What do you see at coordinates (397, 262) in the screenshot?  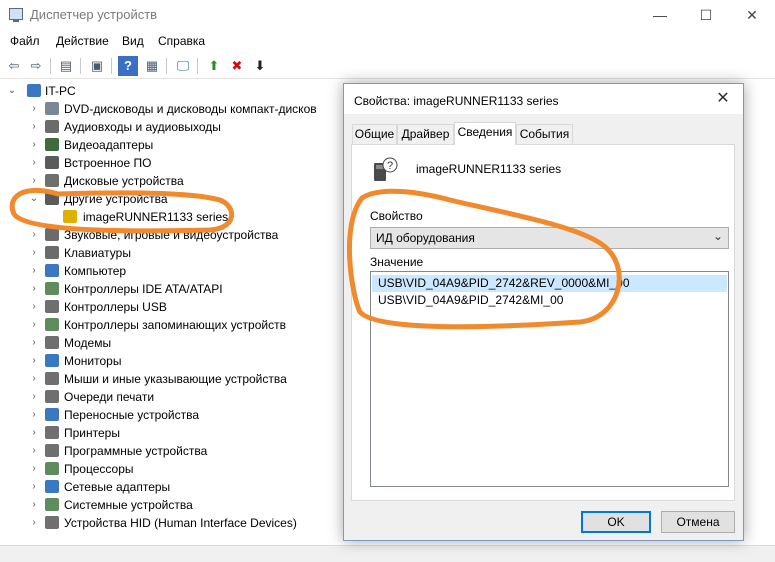 I see `value-label: Значение` at bounding box center [397, 262].